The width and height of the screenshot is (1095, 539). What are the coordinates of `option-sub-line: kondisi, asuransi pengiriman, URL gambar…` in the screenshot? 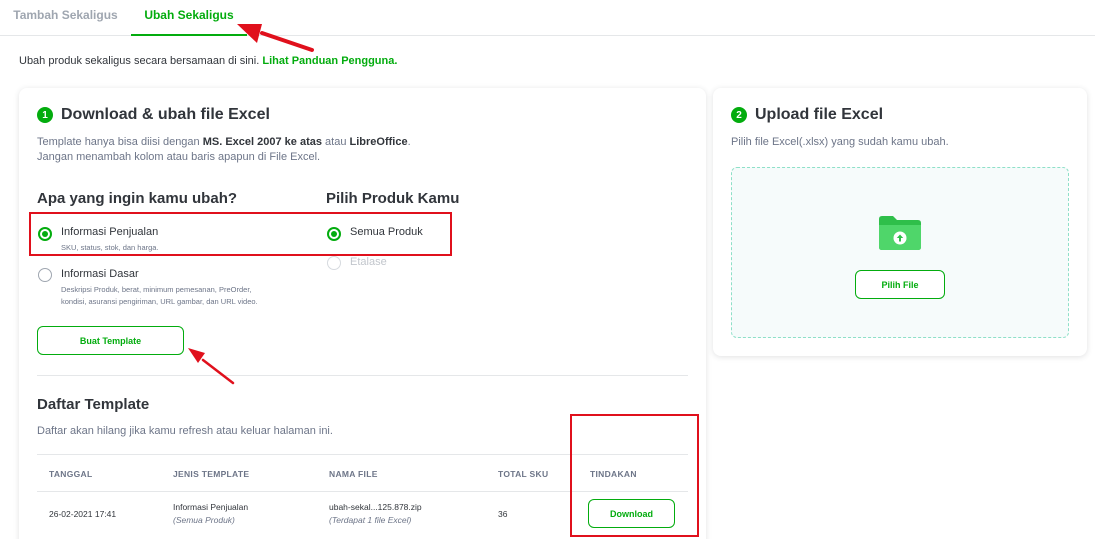 It's located at (159, 301).